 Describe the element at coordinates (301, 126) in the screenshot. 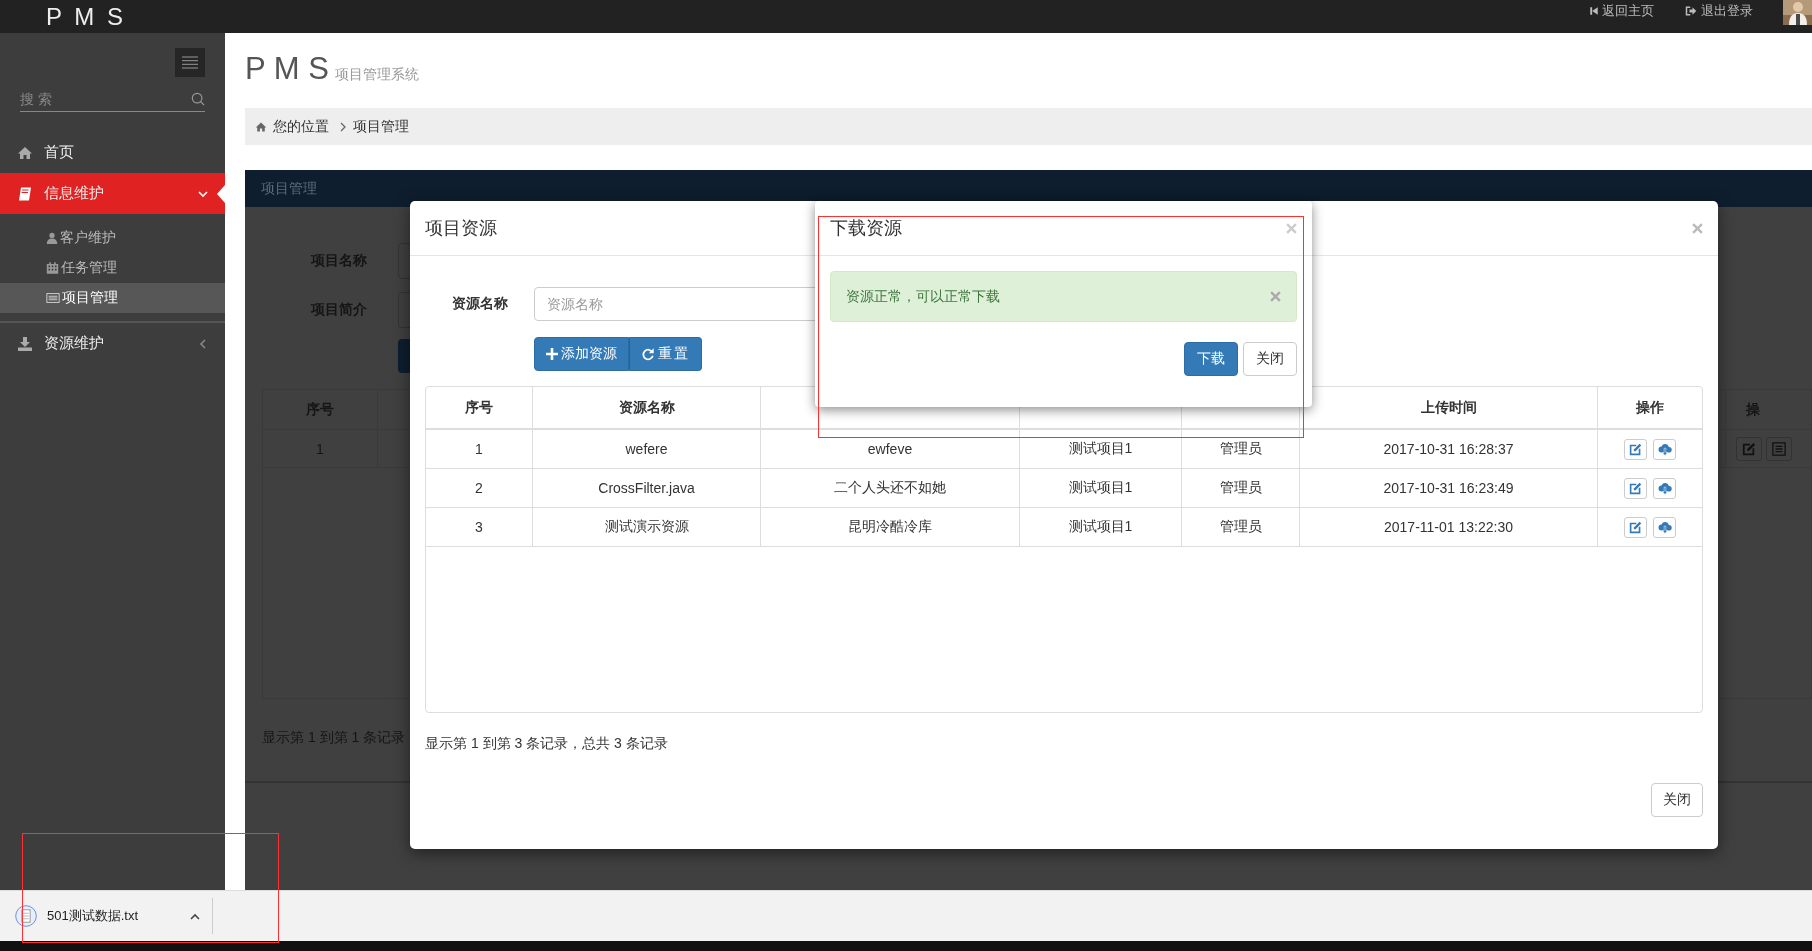

I see `breadcrumb-link: 您的位置` at that location.